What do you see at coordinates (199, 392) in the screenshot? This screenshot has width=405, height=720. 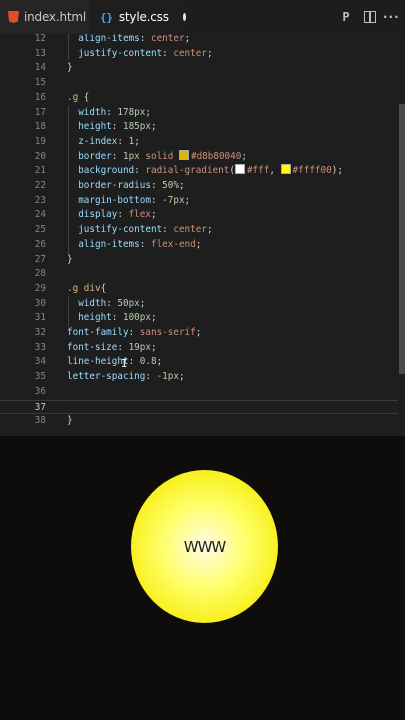 I see `code-line: 36` at bounding box center [199, 392].